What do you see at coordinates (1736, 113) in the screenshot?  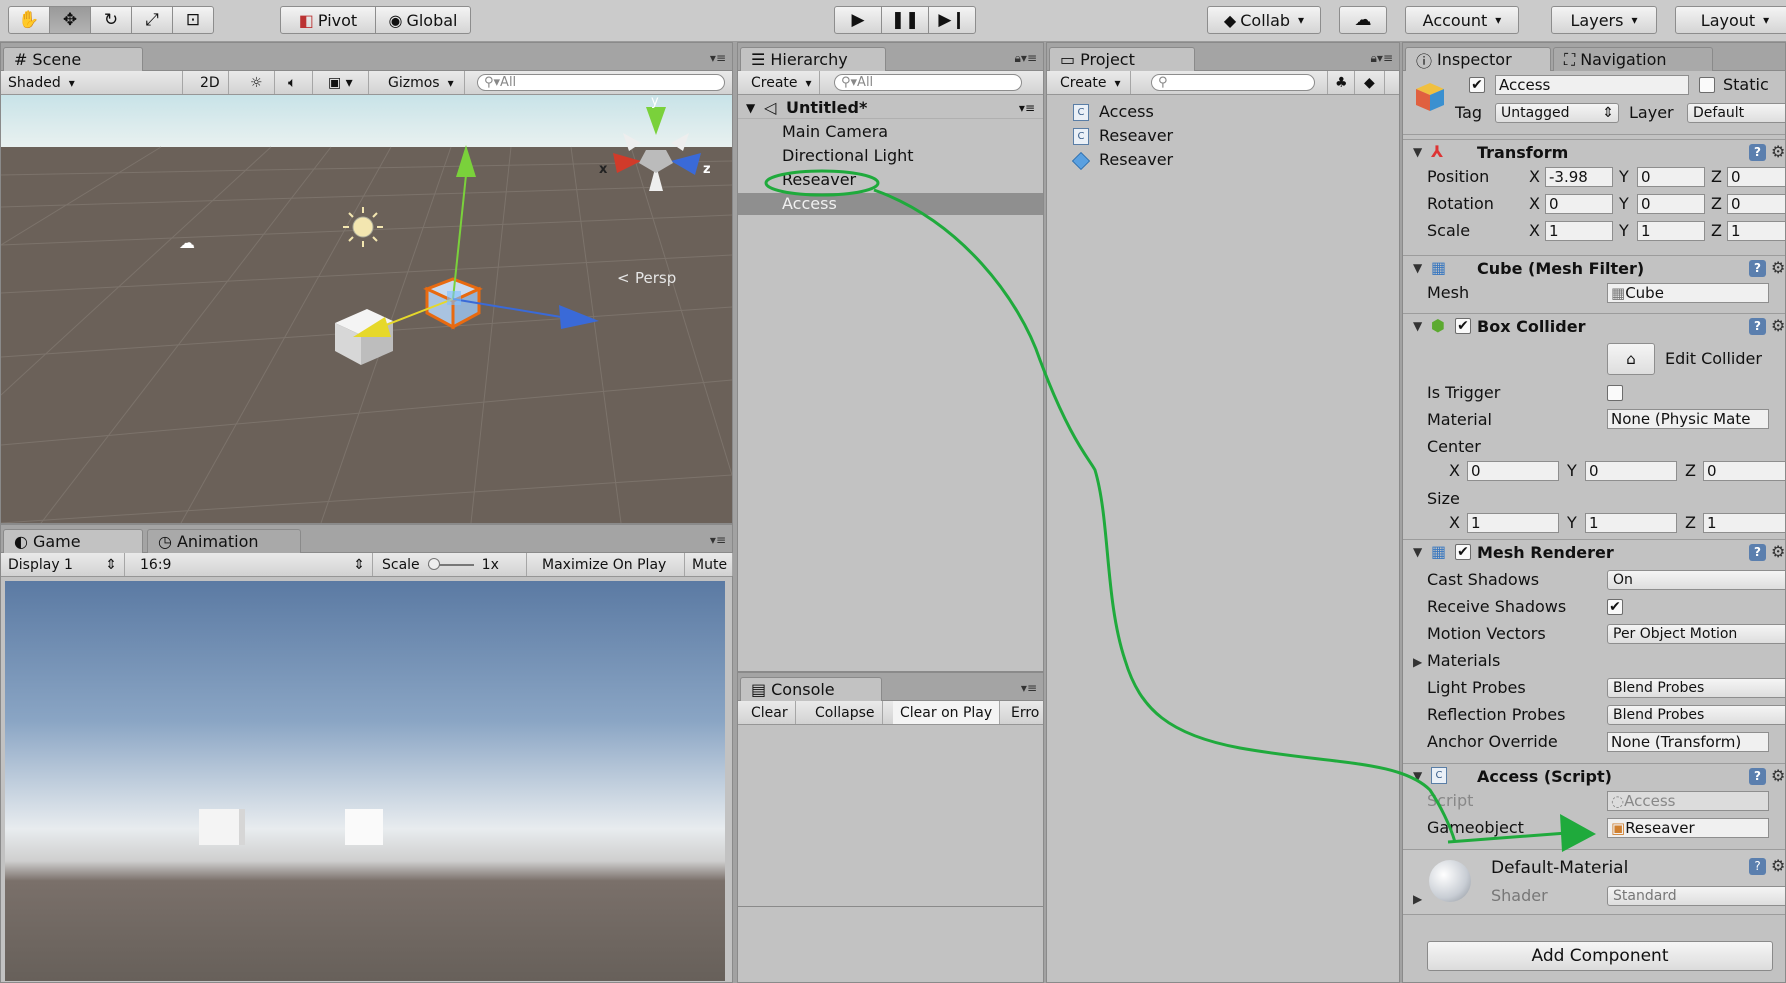 I see `layer-dropdown: Default` at bounding box center [1736, 113].